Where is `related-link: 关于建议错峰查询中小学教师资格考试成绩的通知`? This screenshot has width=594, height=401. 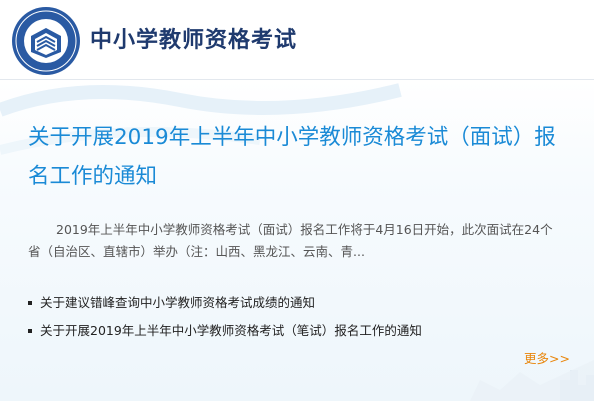
related-link: 关于建议错峰查询中小学教师资格考试成绩的通知 is located at coordinates (177, 302).